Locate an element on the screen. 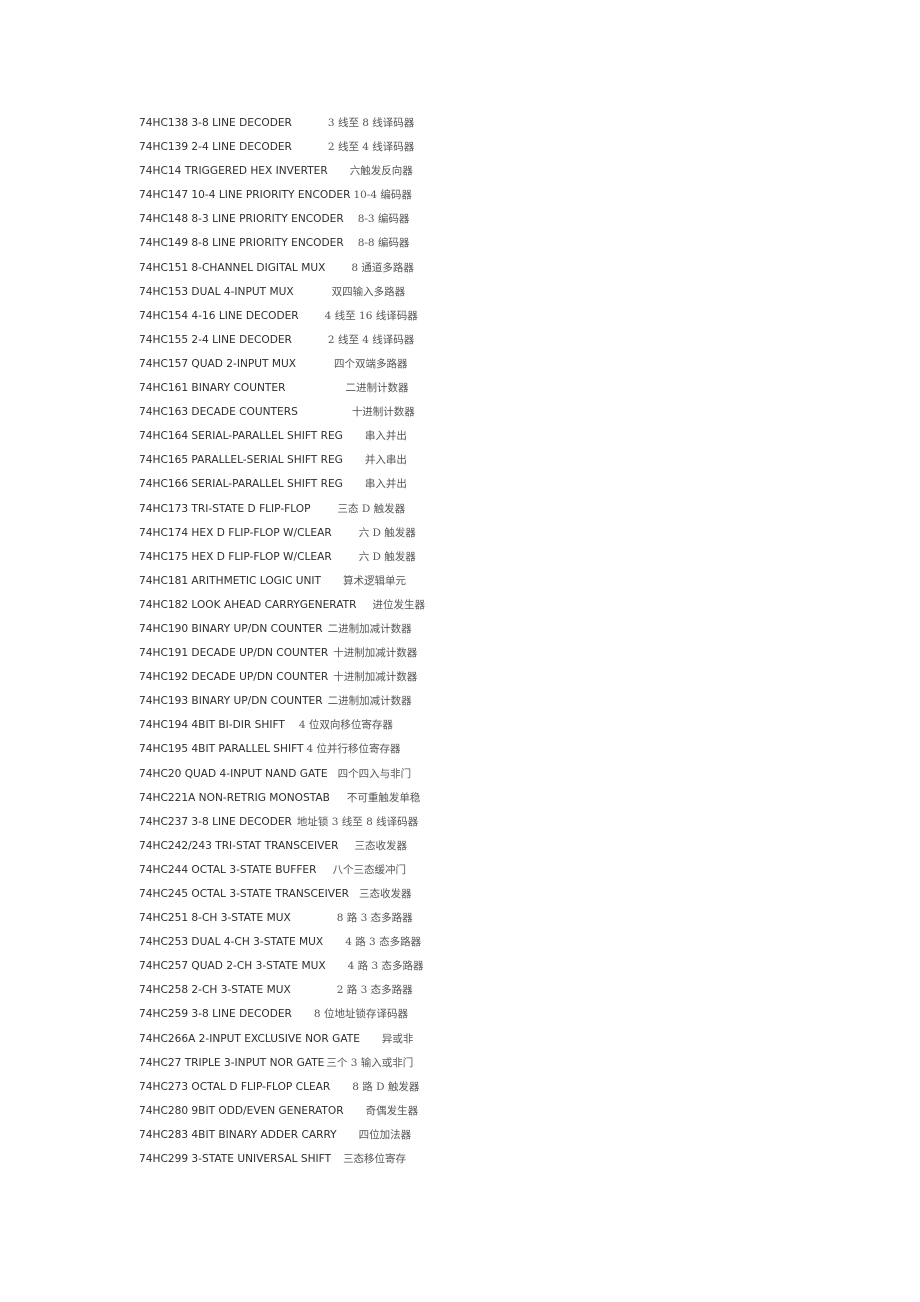  part-name: 74HC245 OCTAL 3-STATE TRANSCEIVER is located at coordinates (244, 894).